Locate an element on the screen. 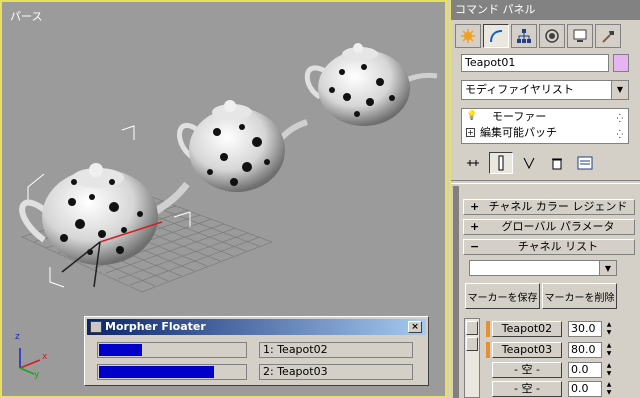 Image resolution: width=640 pixels, height=398 pixels. remove-modifier-button is located at coordinates (557, 163).